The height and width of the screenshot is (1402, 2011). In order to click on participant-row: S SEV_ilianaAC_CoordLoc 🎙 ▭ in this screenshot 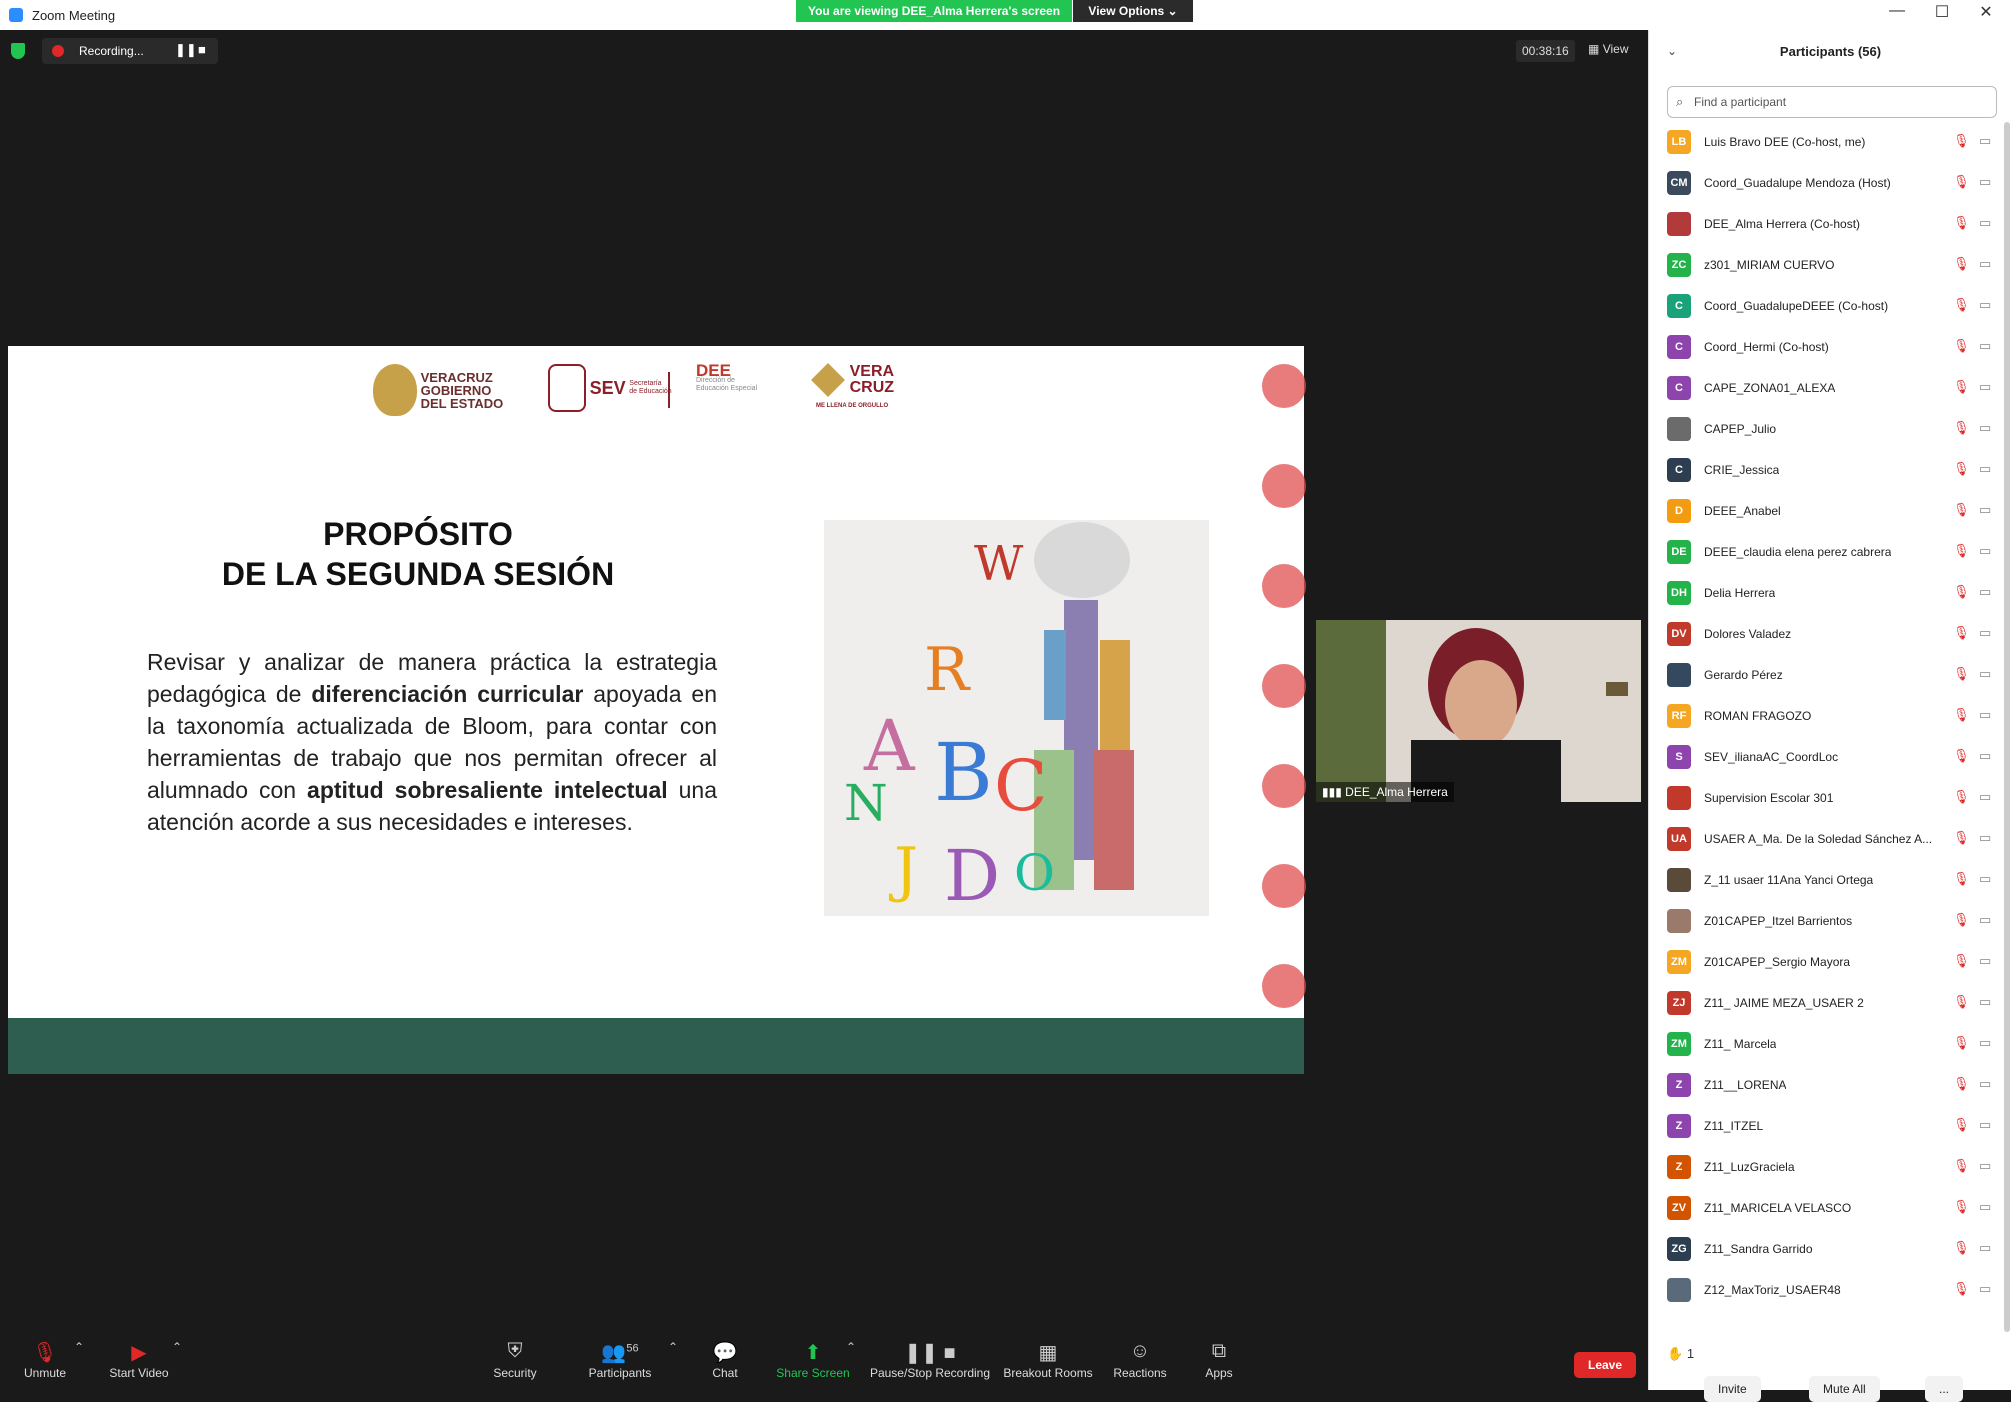, I will do `click(1830, 755)`.